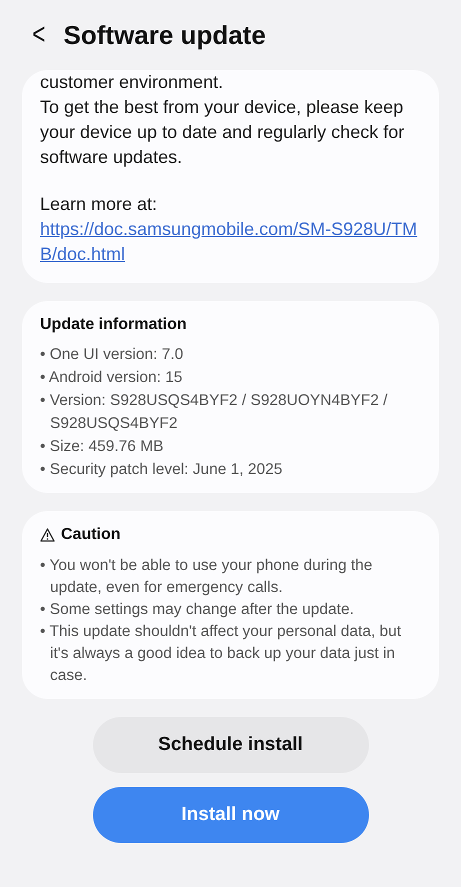  I want to click on caution-item: • You won't be able to use your phone during the update, even for emergency calls., so click(207, 577).